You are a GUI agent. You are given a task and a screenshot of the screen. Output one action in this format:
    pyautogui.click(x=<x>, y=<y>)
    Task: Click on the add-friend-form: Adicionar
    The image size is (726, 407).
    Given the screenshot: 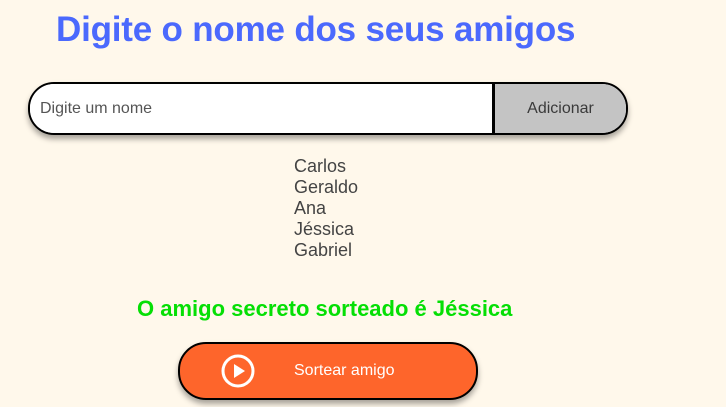 What is the action you would take?
    pyautogui.click(x=328, y=108)
    